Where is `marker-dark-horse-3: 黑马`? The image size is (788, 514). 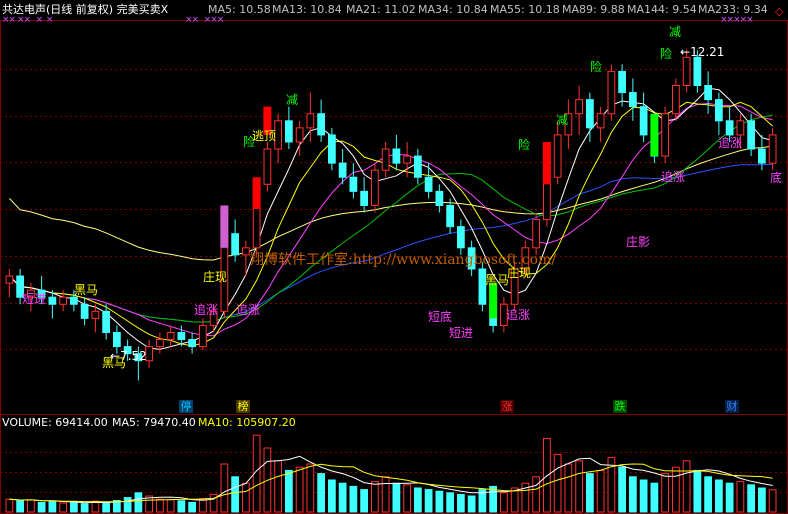 marker-dark-horse-3: 黑马 is located at coordinates (497, 280).